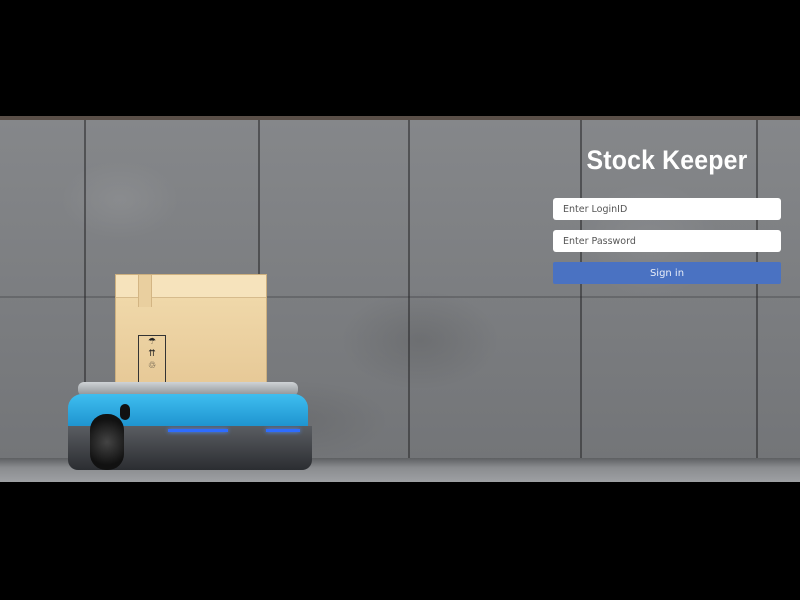 Image resolution: width=800 pixels, height=600 pixels. I want to click on password-input, so click(667, 241).